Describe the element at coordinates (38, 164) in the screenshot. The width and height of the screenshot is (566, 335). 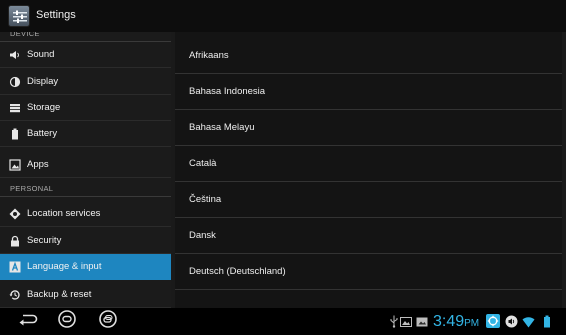
I see `sidebar-item-label: Apps` at that location.